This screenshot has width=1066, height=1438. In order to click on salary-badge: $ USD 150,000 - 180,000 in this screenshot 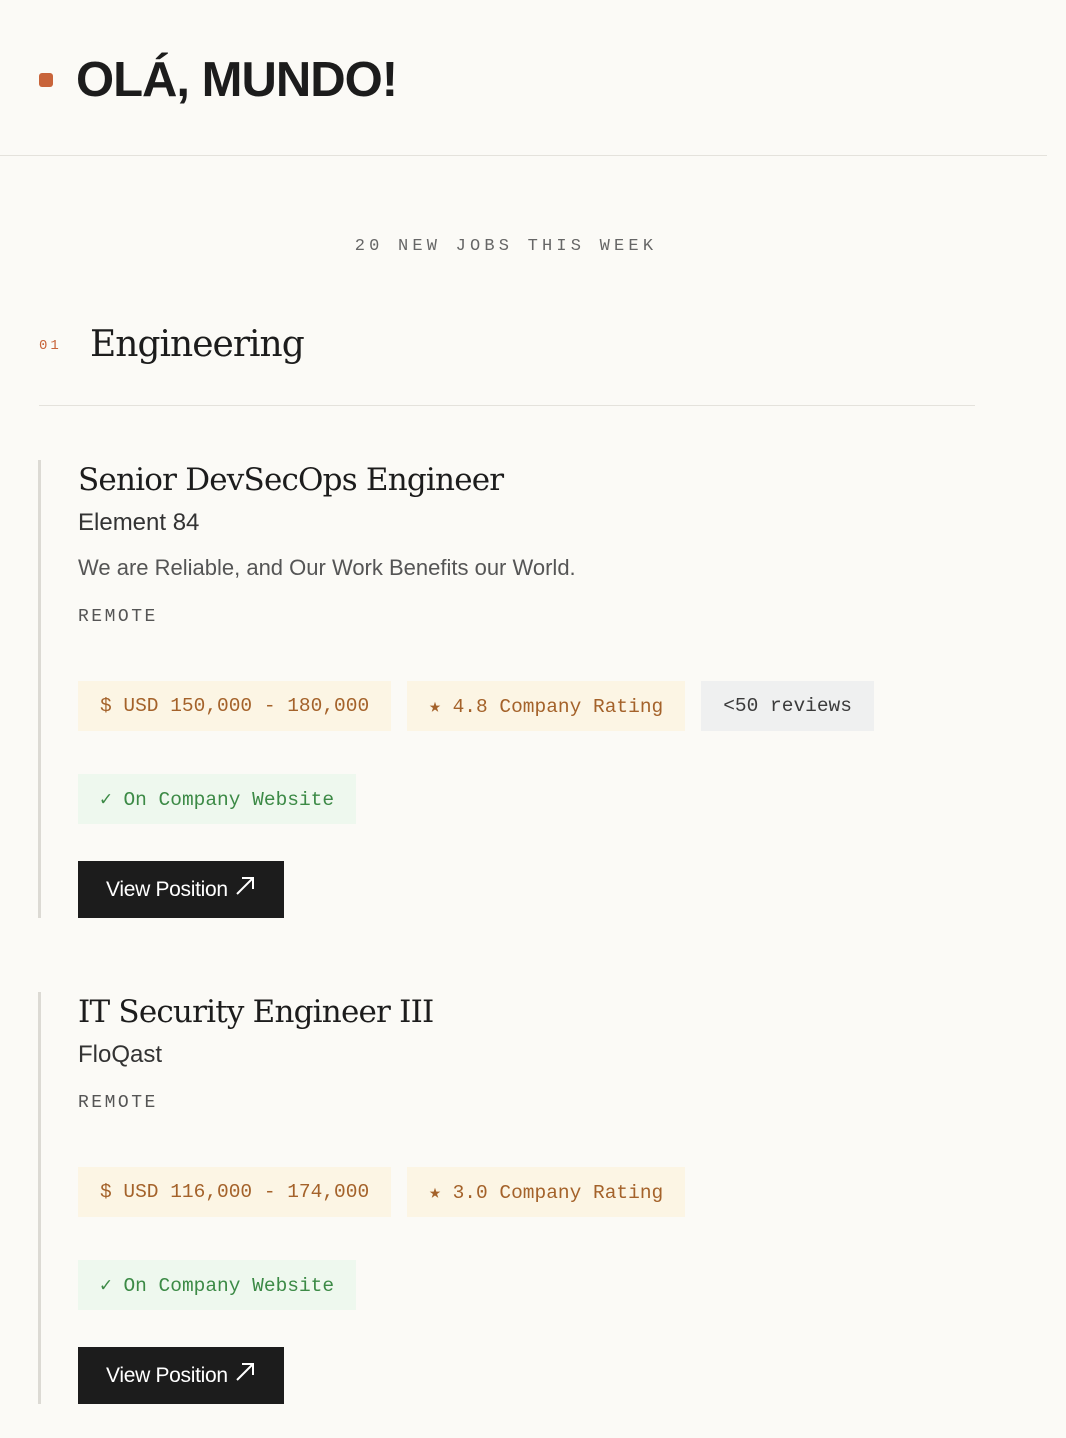, I will do `click(235, 706)`.